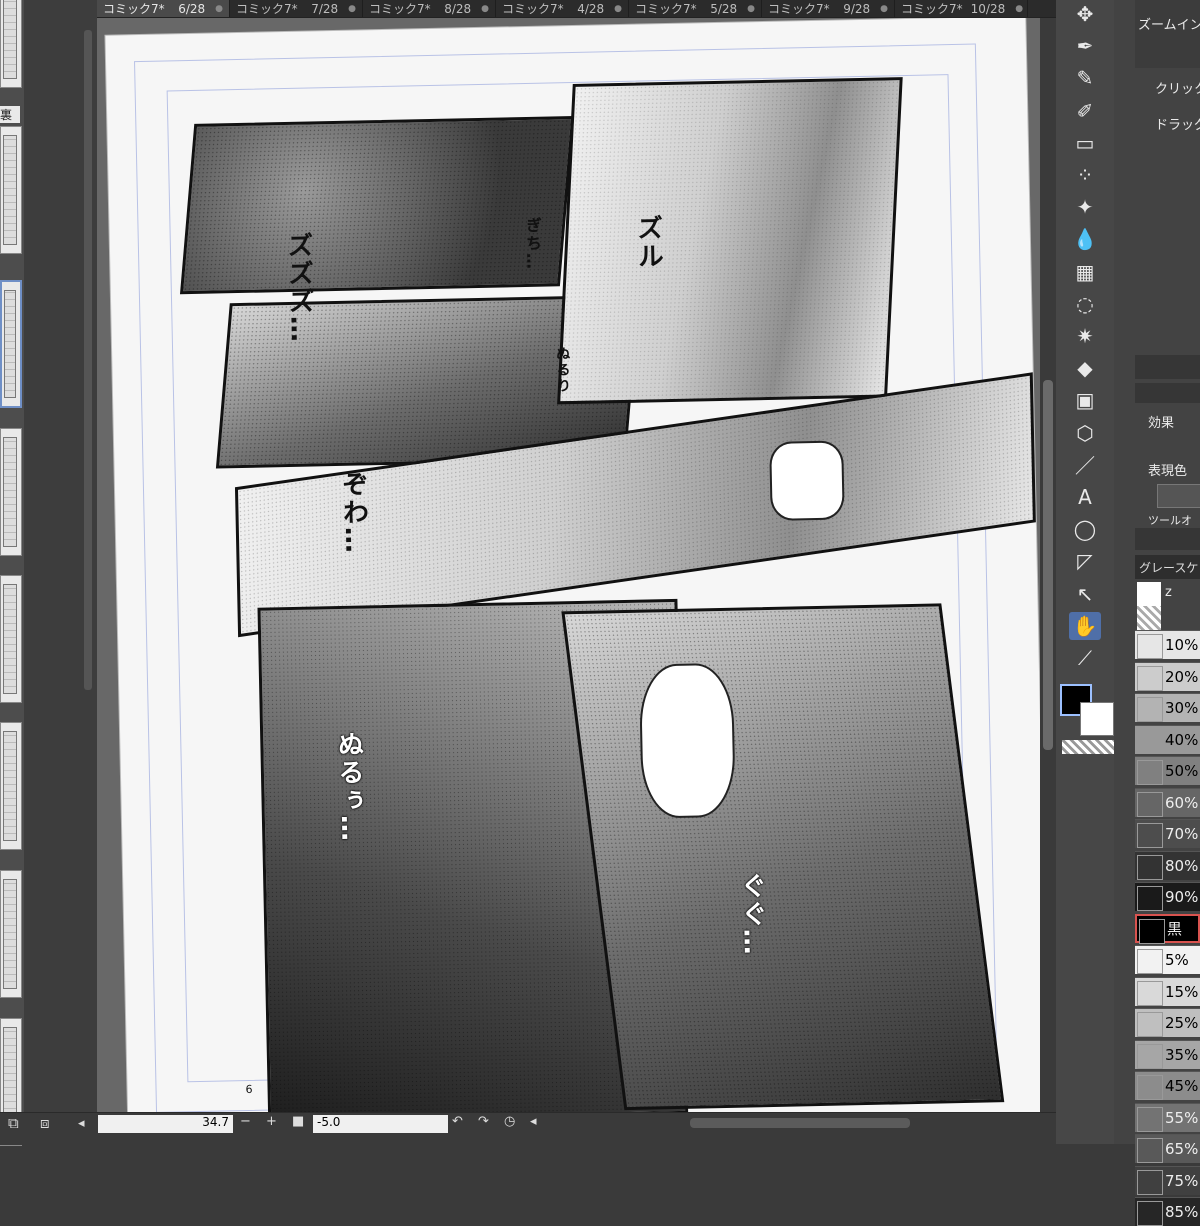 The width and height of the screenshot is (1200, 1226). I want to click on pencil-icon: ✎, so click(1085, 78).